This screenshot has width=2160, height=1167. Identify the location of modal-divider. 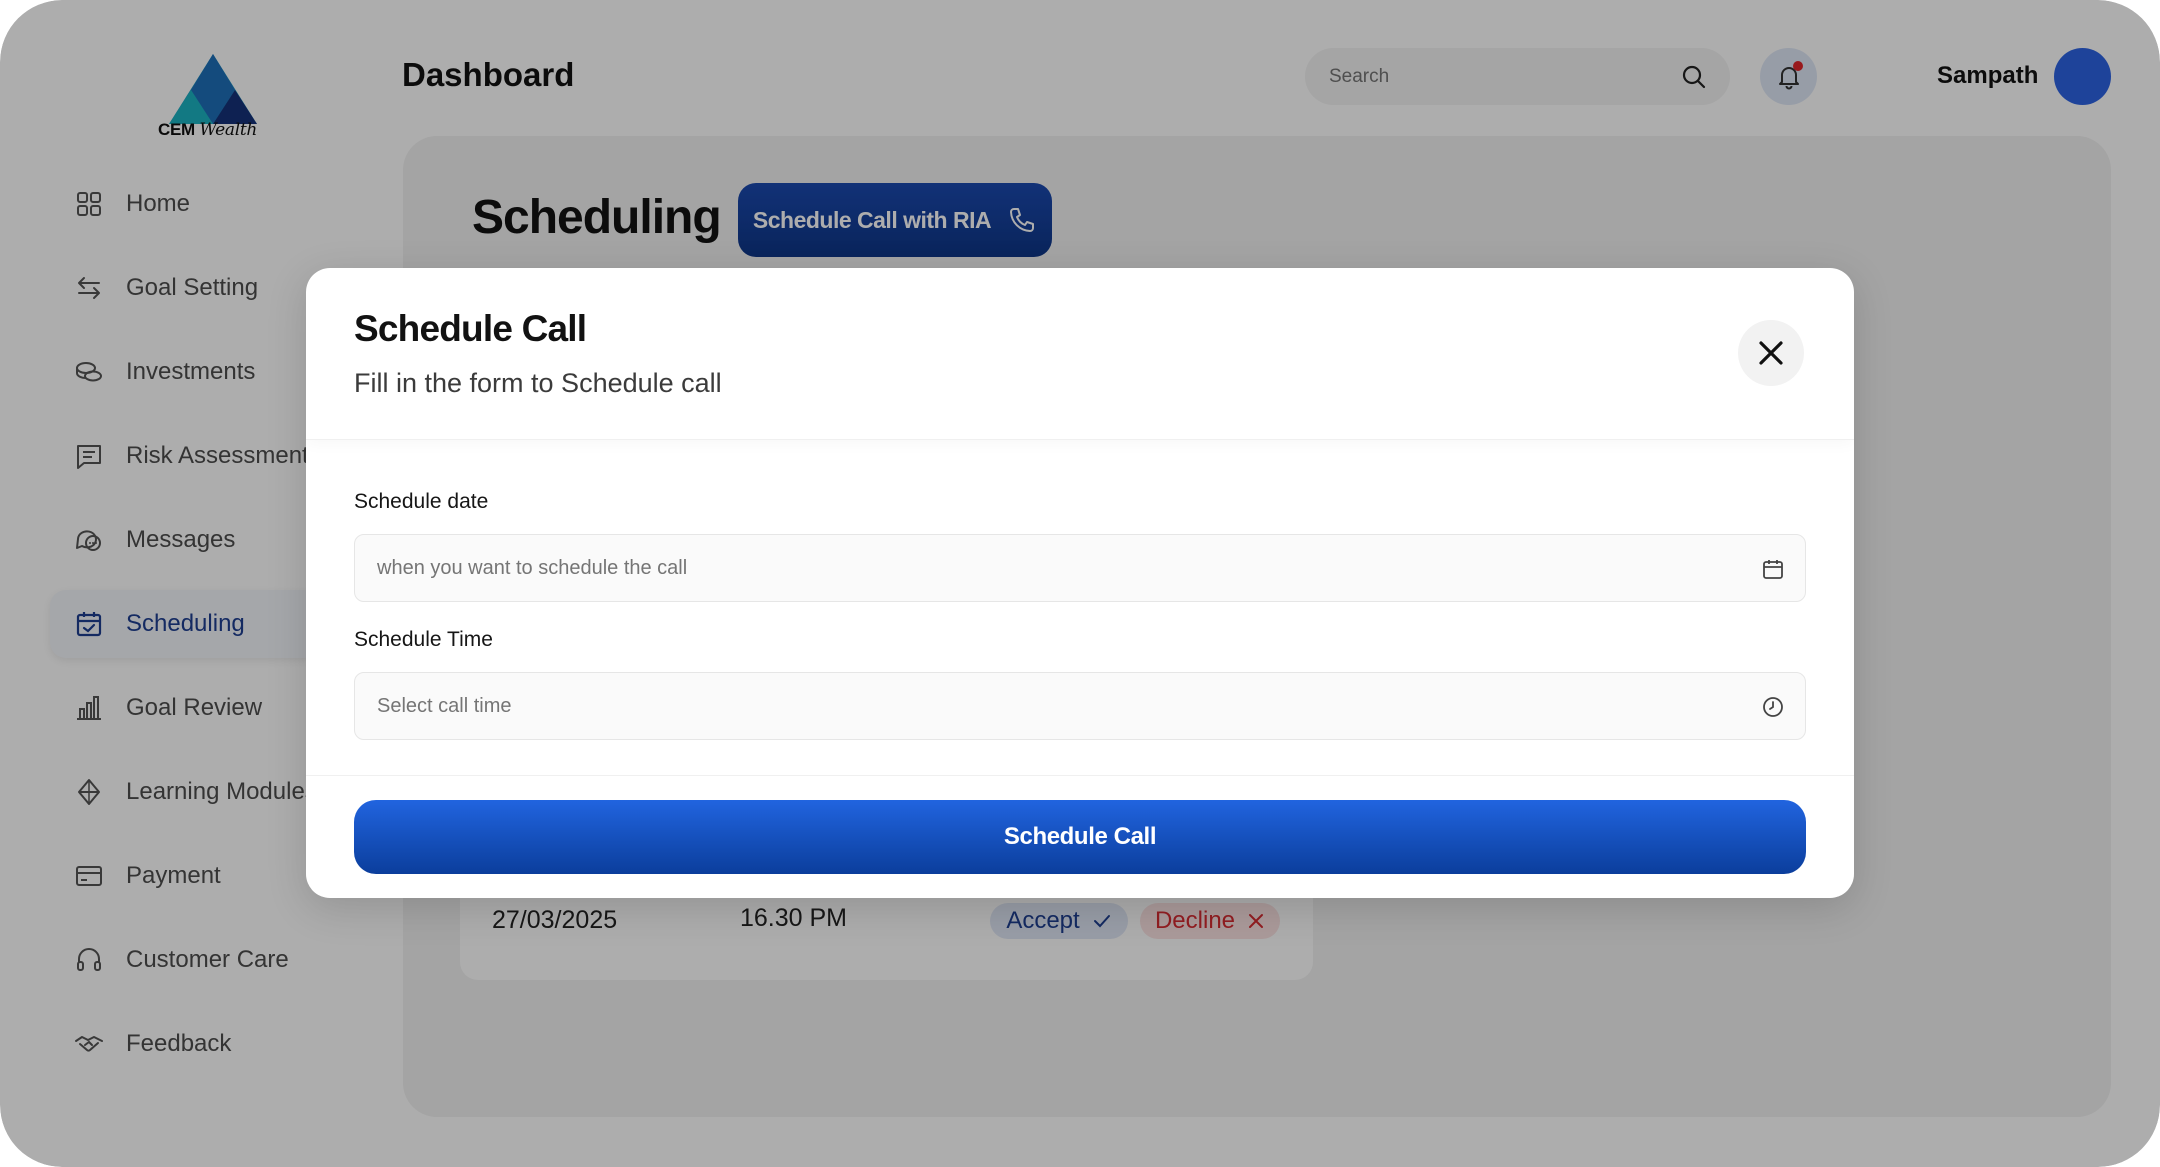
(1080, 775).